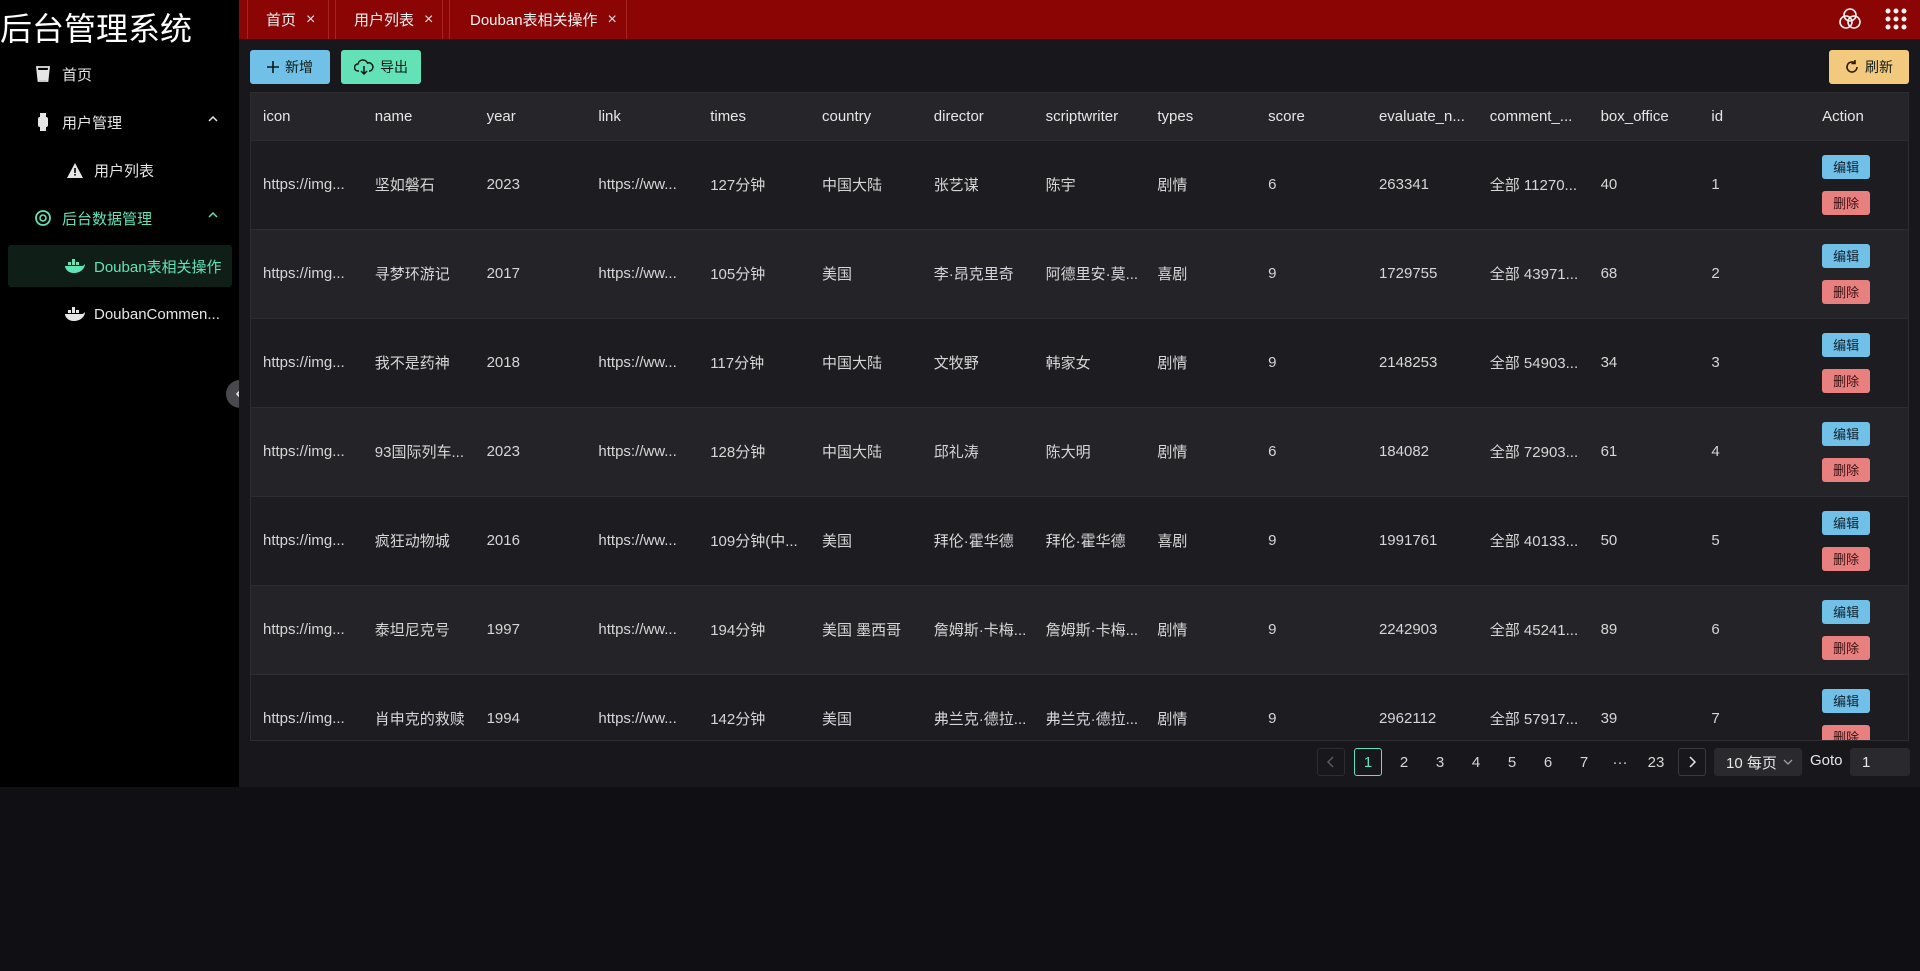 The width and height of the screenshot is (1920, 971). What do you see at coordinates (865, 363) in the screenshot?
I see `table-cell: 中国大陆` at bounding box center [865, 363].